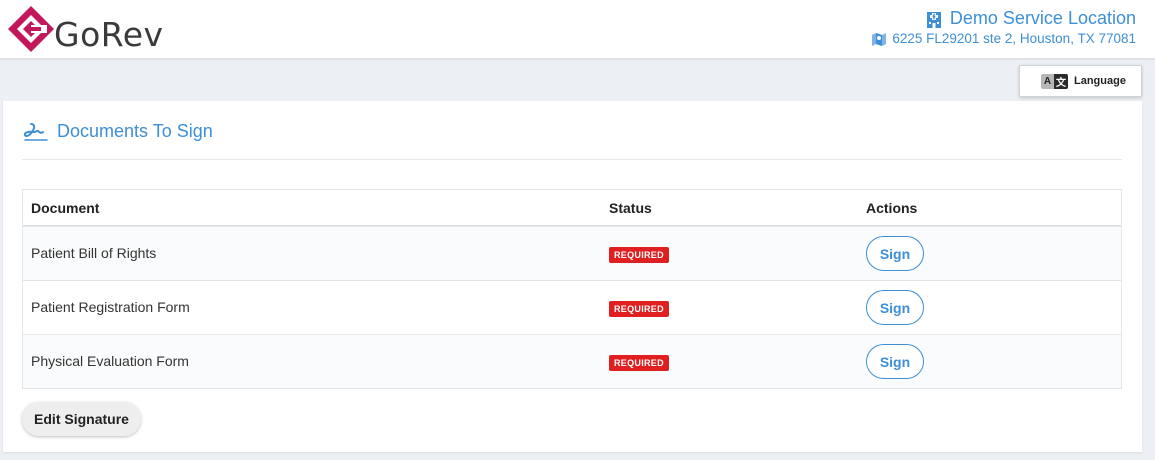 This screenshot has width=1155, height=460. Describe the element at coordinates (81, 419) in the screenshot. I see `edit-signature-button: Edit Signature` at that location.